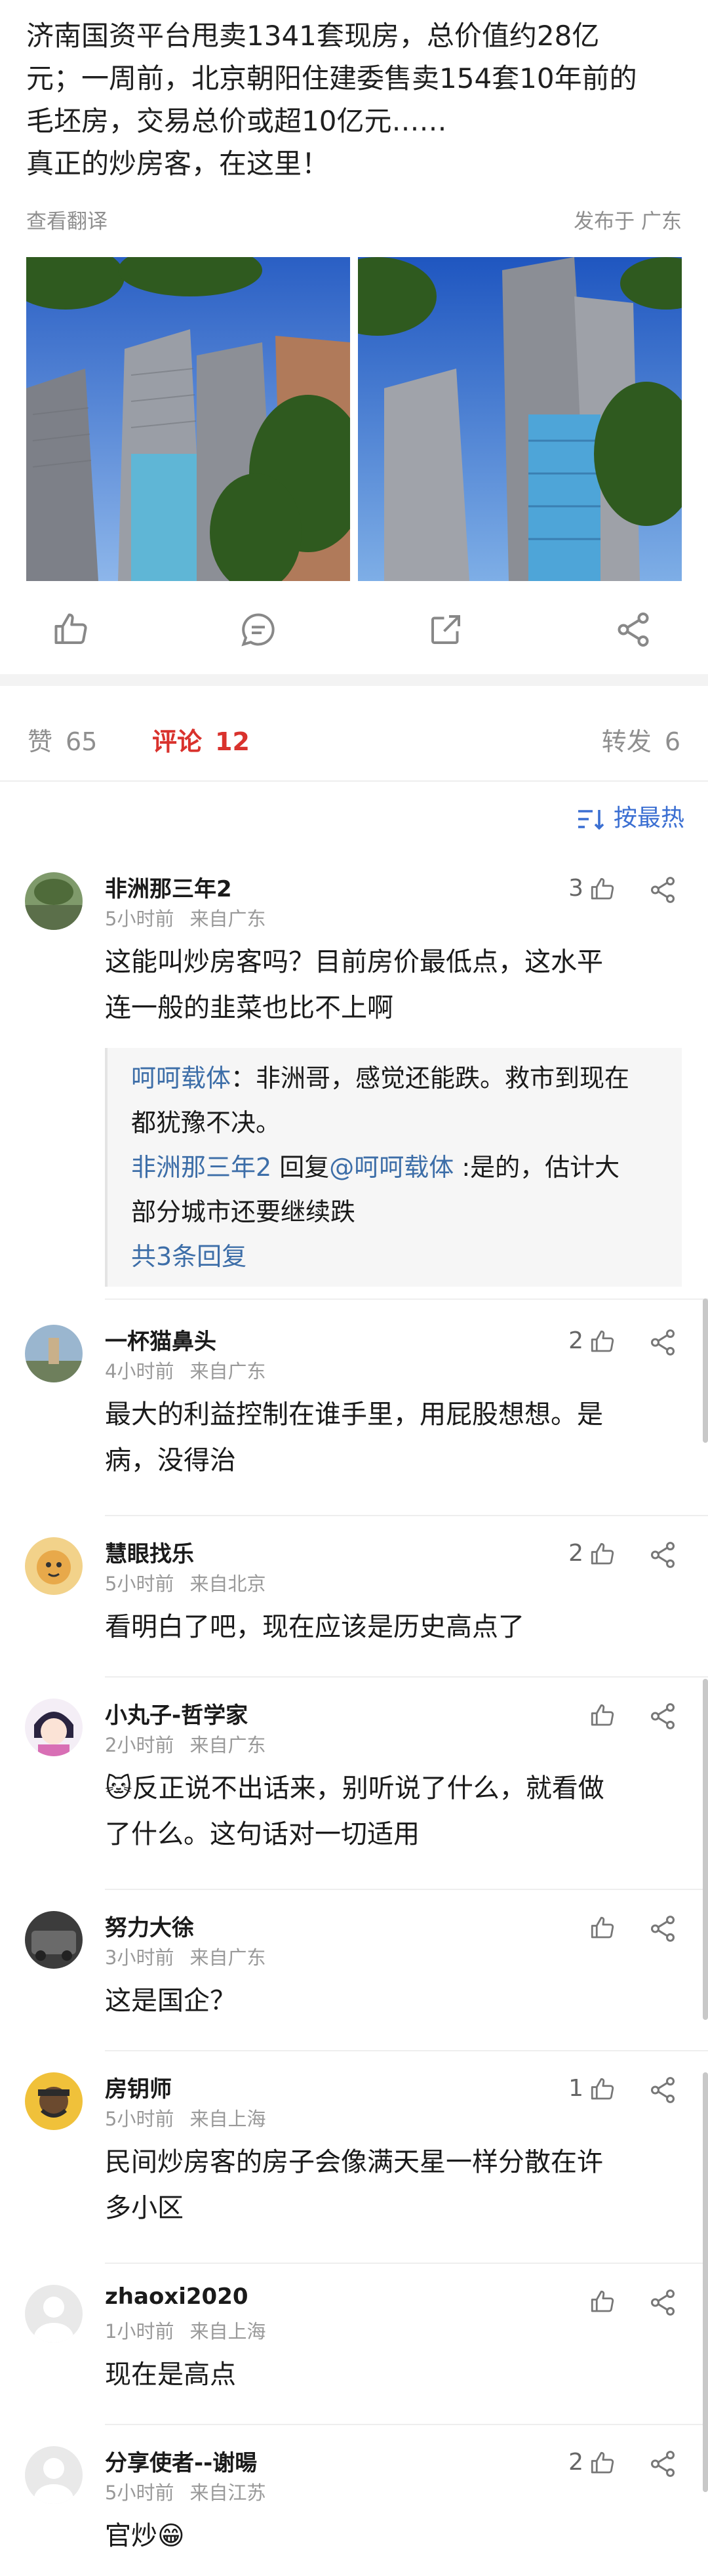  What do you see at coordinates (354, 1788) in the screenshot?
I see `comment-line: 🐱反正说不出话来，别听说了什么，就看做` at bounding box center [354, 1788].